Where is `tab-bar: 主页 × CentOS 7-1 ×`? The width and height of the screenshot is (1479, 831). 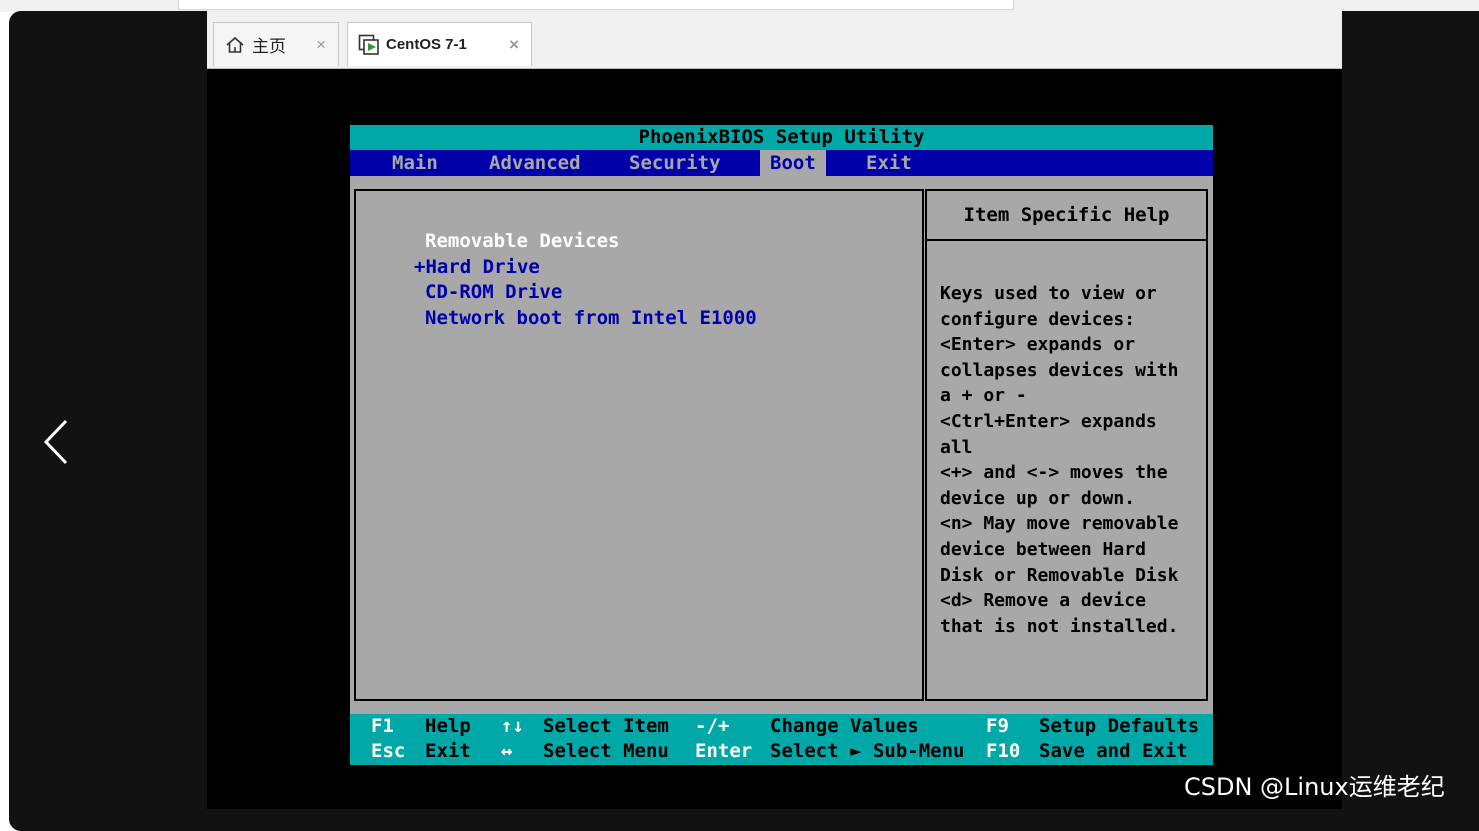 tab-bar: 主页 × CentOS 7-1 × is located at coordinates (774, 40).